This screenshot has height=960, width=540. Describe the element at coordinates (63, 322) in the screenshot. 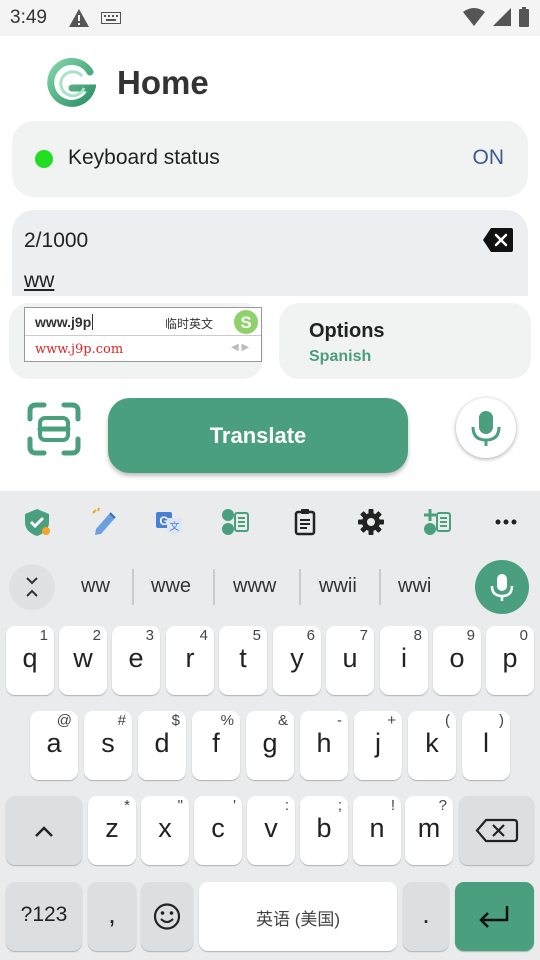

I see `url-typed: www.j9p` at that location.